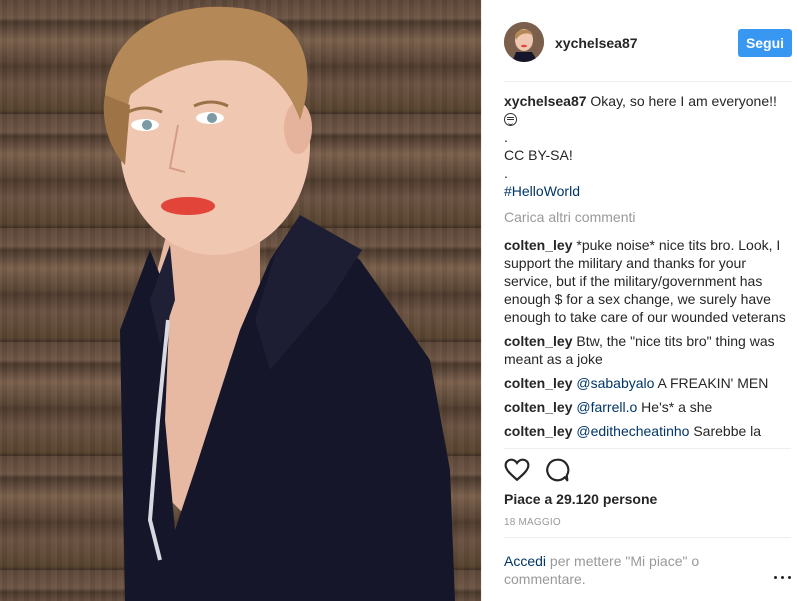 The height and width of the screenshot is (601, 797). Describe the element at coordinates (765, 43) in the screenshot. I see `follow-button: Segui` at that location.